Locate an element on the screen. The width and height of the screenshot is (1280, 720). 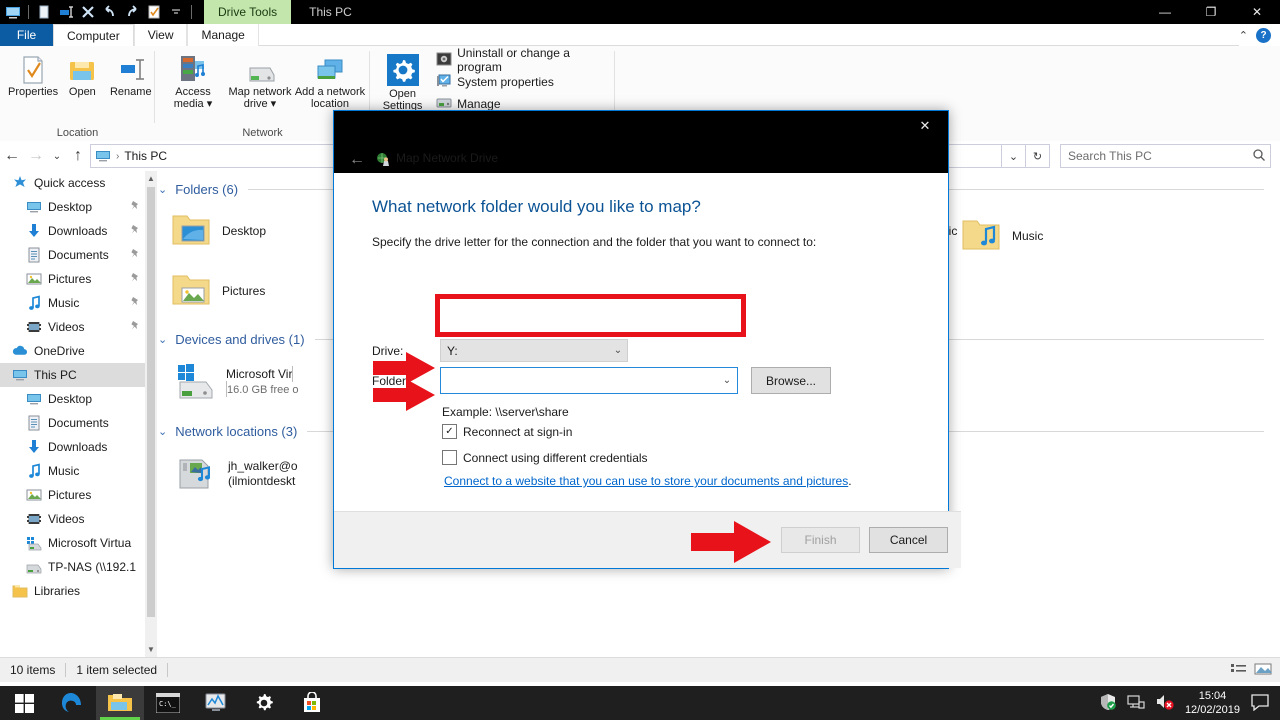
uninstall-program-item: Uninstall or change a program is located at coordinates (525, 60).